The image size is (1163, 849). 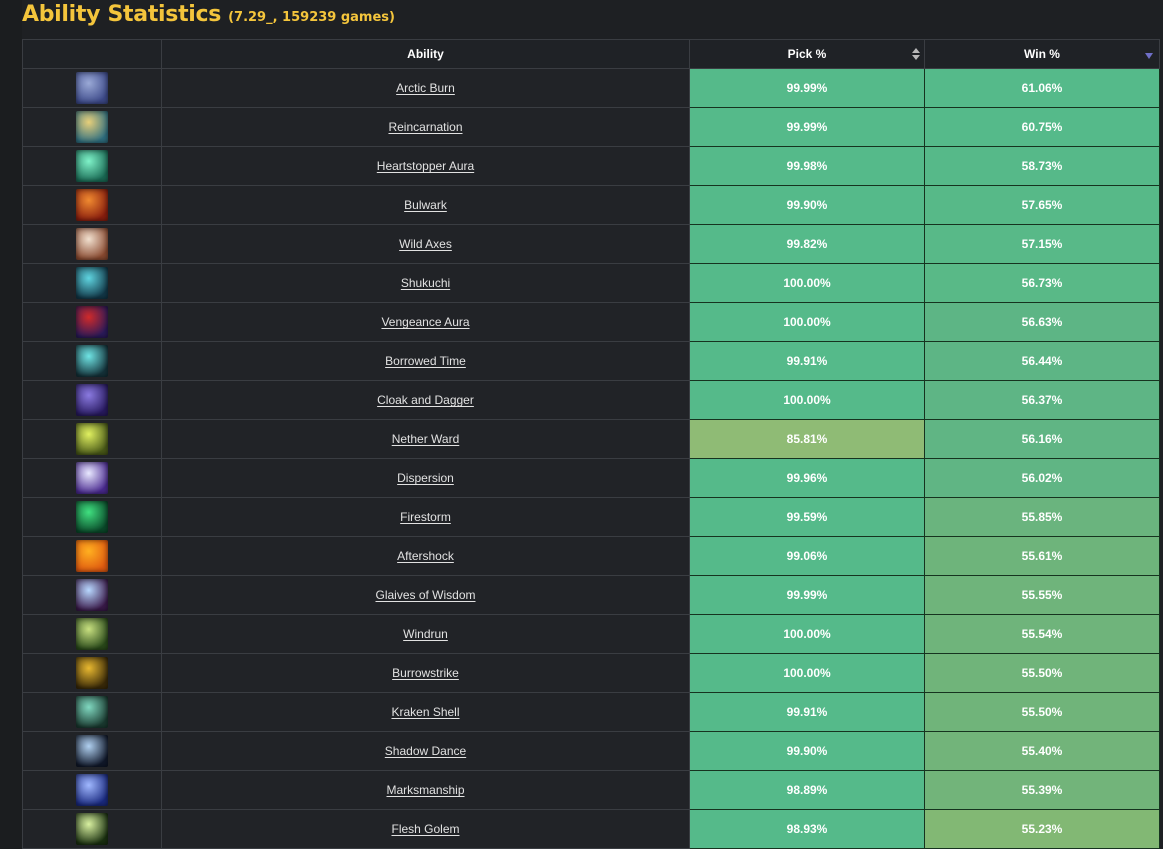 I want to click on ability-link: Bulwark, so click(x=425, y=205).